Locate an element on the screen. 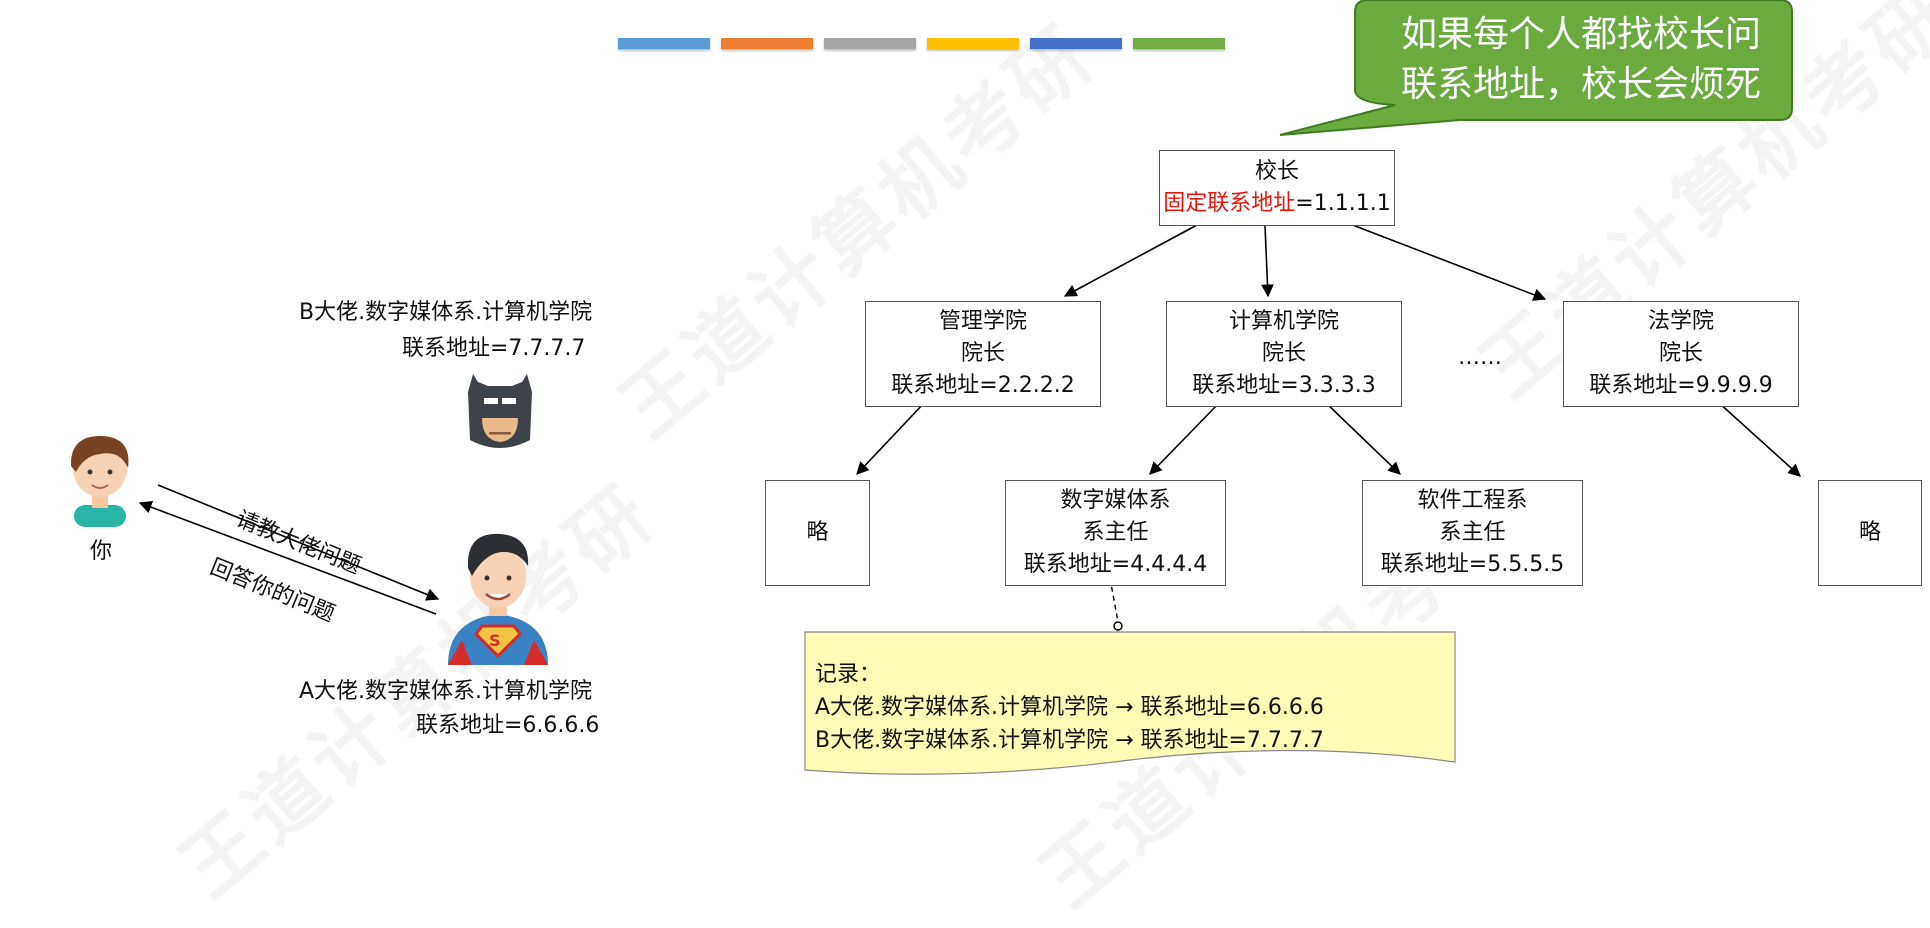  dept-node-omitted-right: 略 is located at coordinates (1870, 533).